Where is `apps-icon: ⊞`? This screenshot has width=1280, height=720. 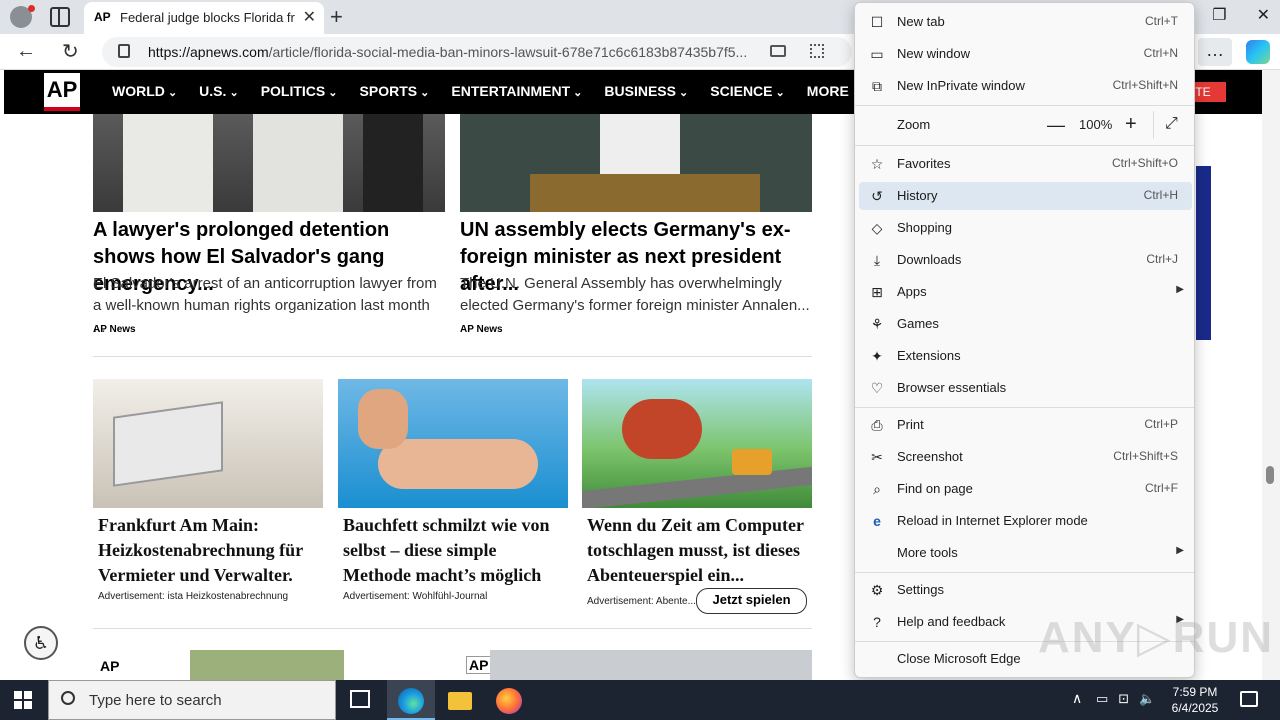
apps-icon: ⊞ is located at coordinates (877, 292).